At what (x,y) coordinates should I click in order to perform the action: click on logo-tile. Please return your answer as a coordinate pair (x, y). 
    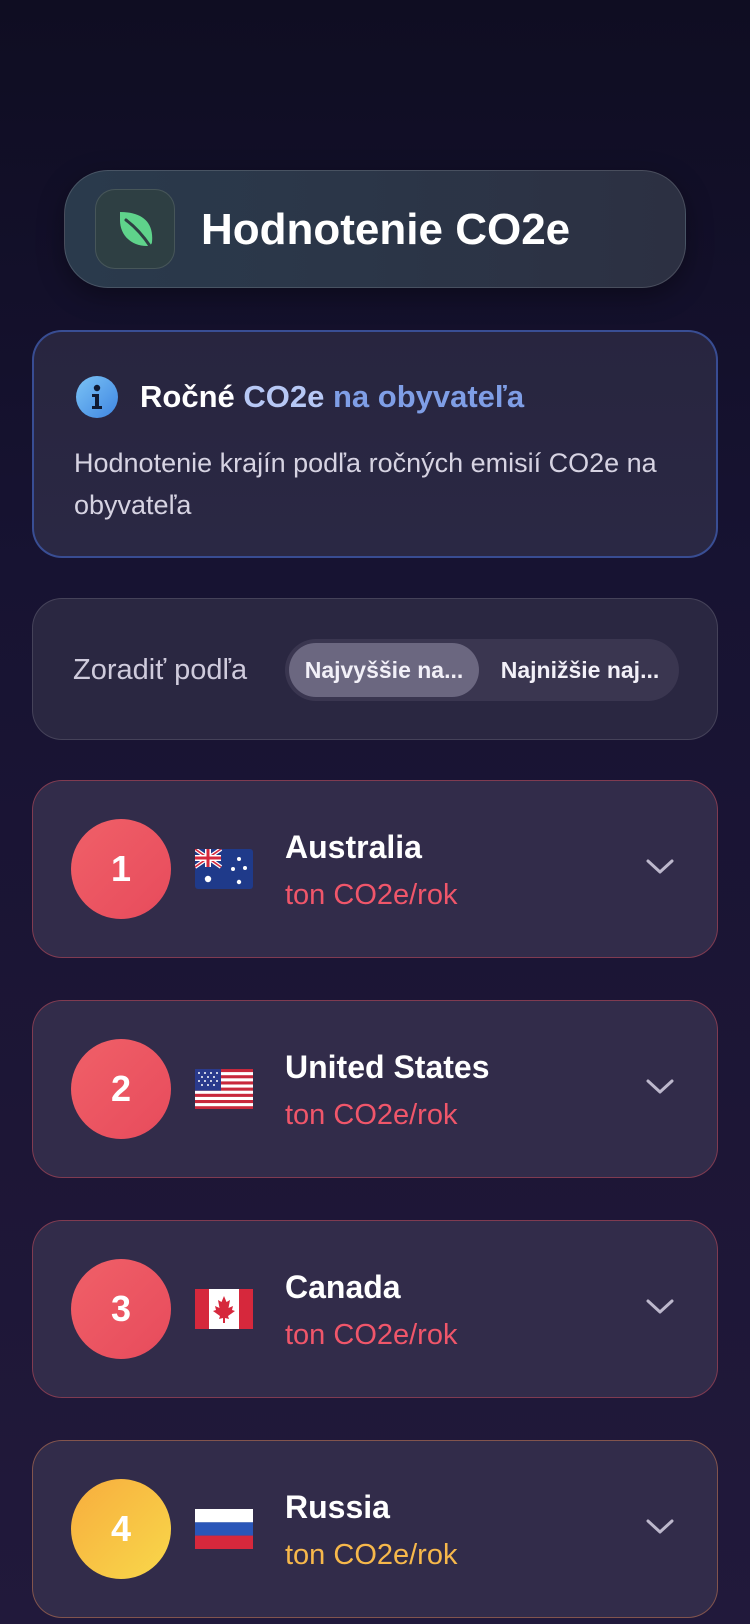
    Looking at the image, I should click on (135, 229).